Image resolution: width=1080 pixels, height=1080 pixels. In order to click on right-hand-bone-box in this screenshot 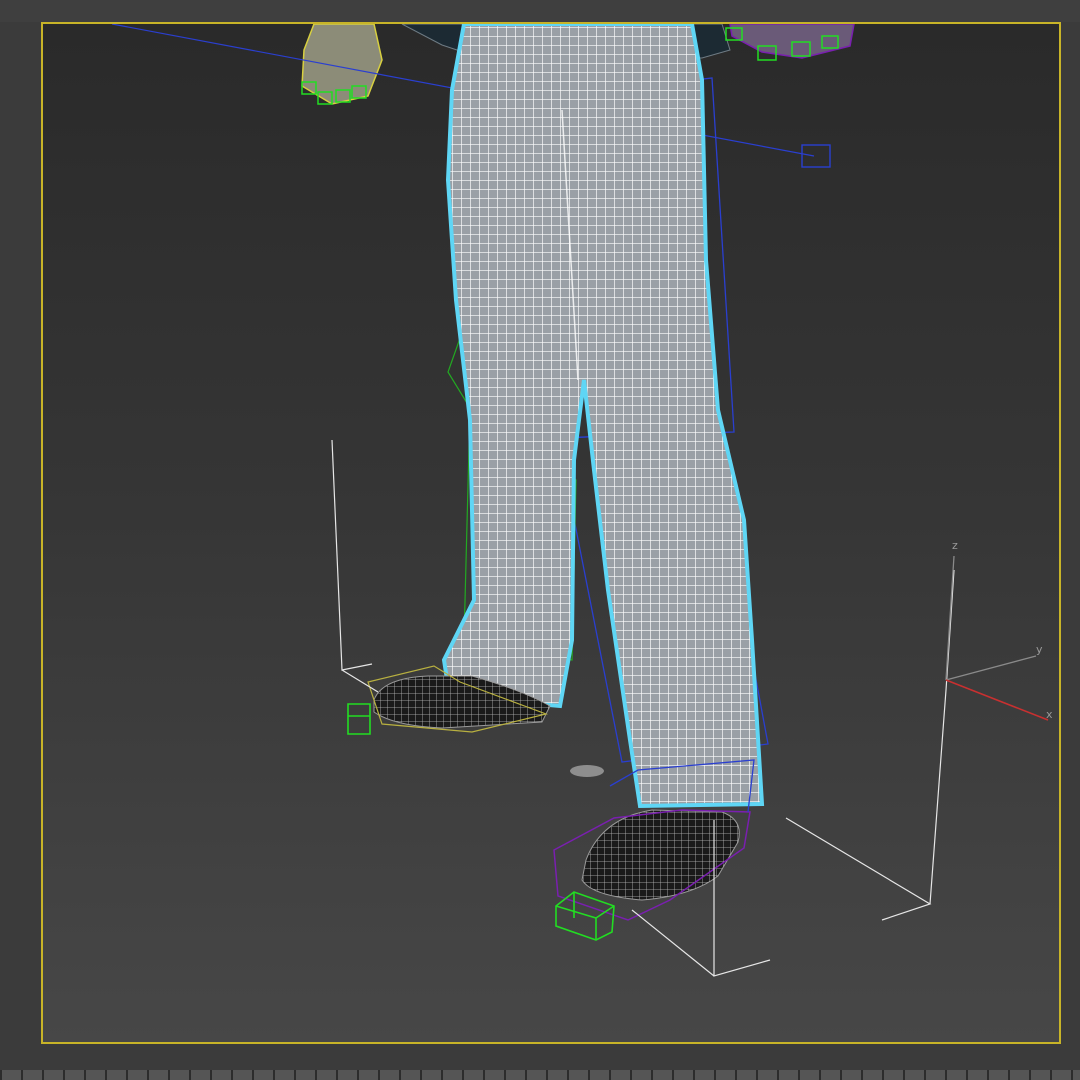, I will do `click(816, 156)`.